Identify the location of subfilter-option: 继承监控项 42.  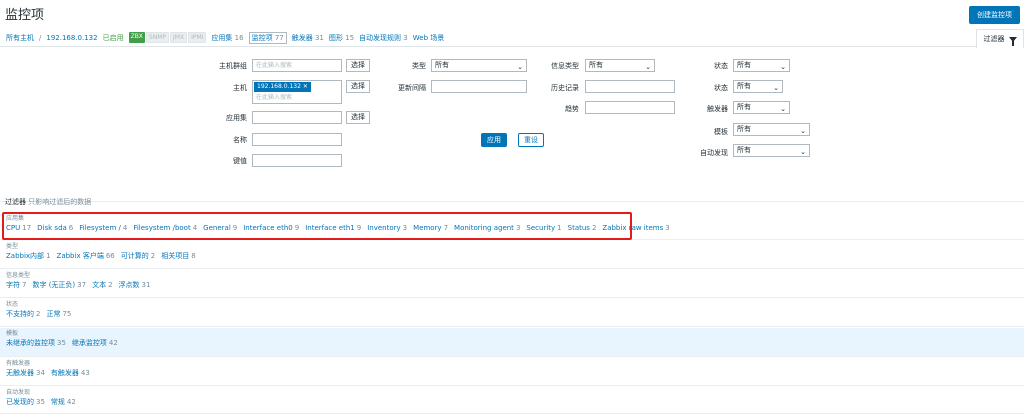
(95, 343).